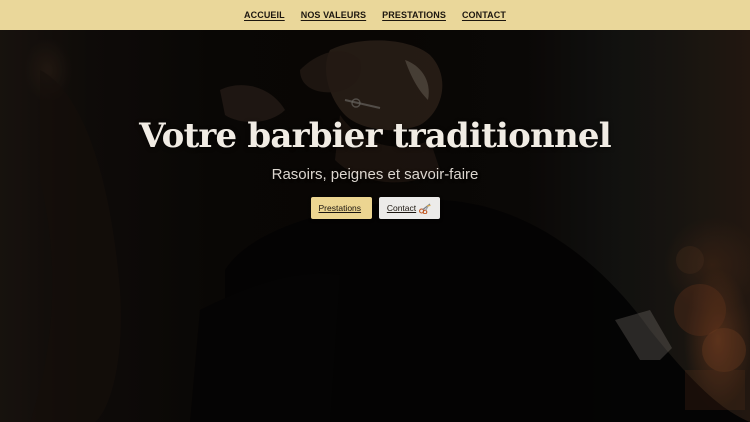 The width and height of the screenshot is (750, 422). I want to click on nav-link-contact: CONTACT, so click(484, 15).